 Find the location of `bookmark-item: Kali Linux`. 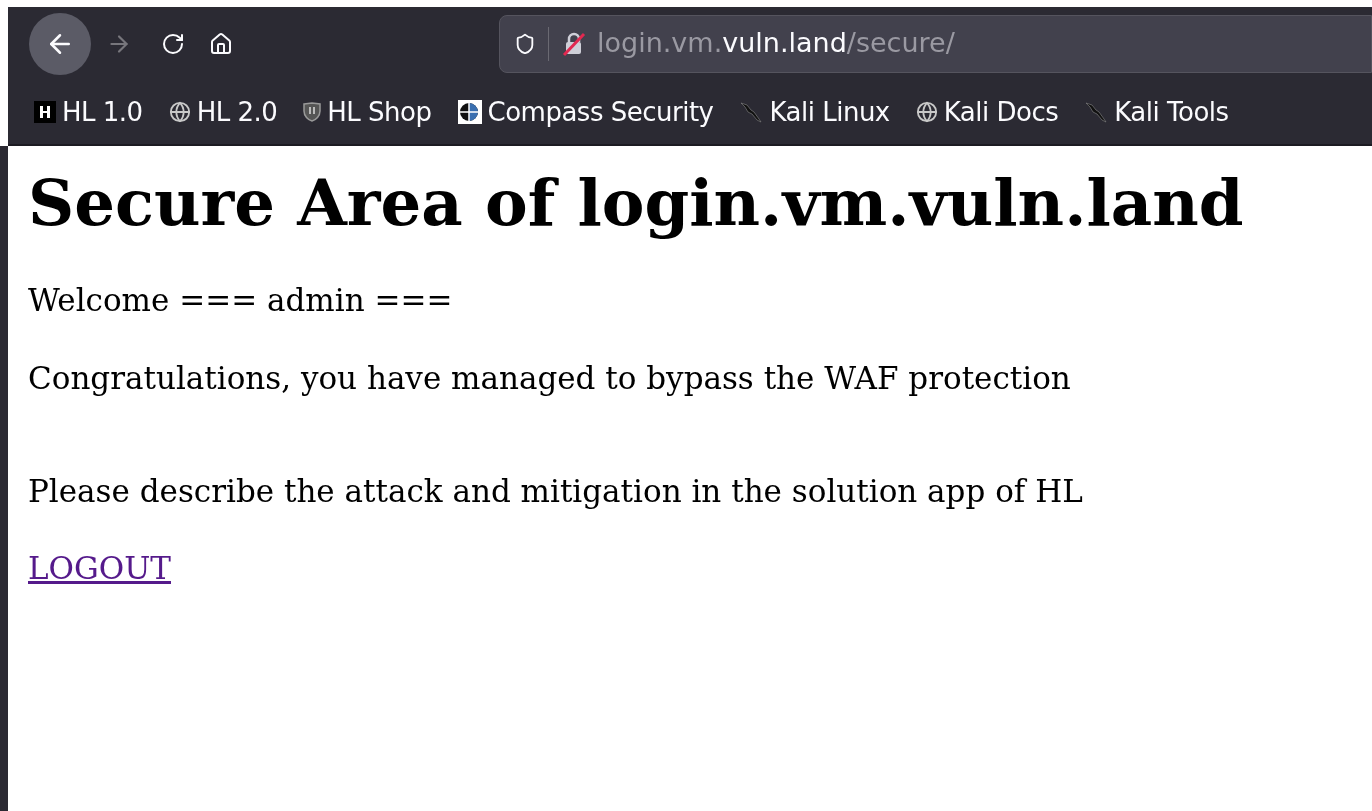

bookmark-item: Kali Linux is located at coordinates (814, 112).